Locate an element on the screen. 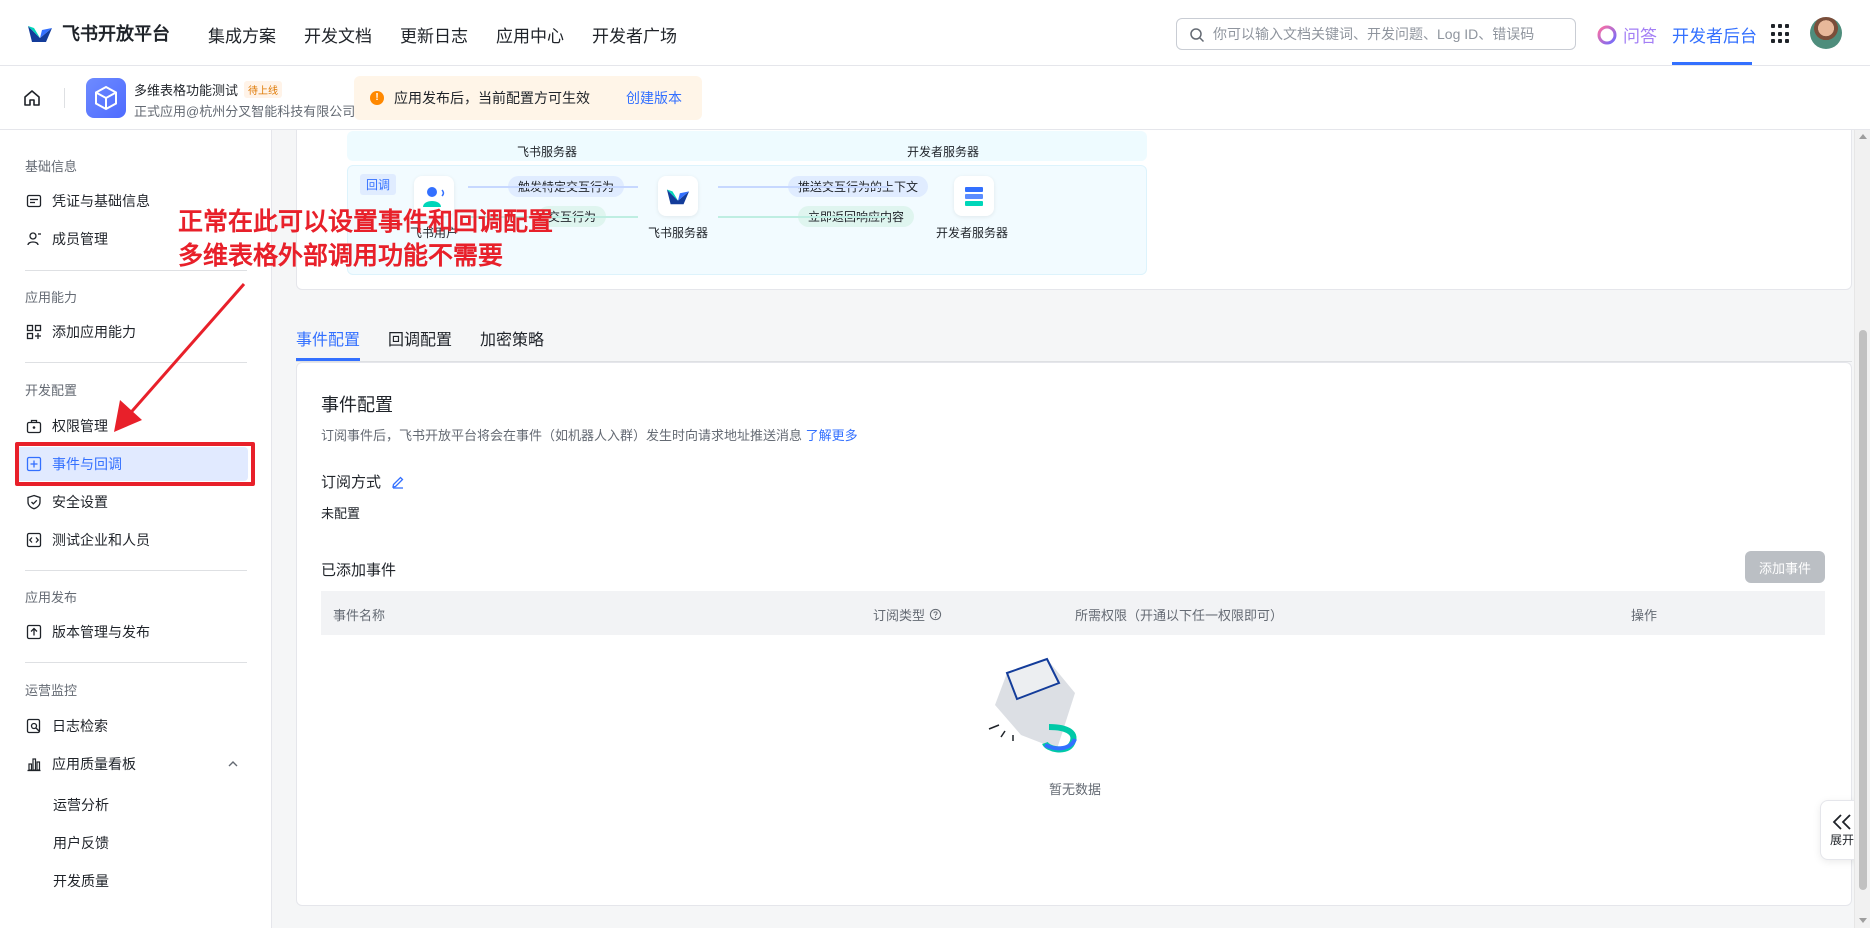 Image resolution: width=1870 pixels, height=928 pixels. sidebar-item-test-tenants: 测试企业和人员 is located at coordinates (132, 540).